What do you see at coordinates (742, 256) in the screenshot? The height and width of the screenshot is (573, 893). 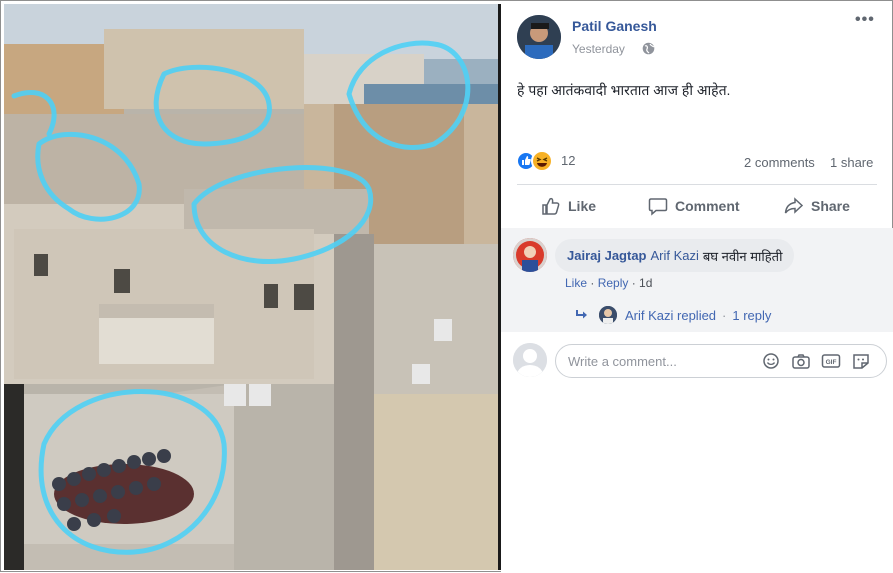 I see `comment-text: बघ नवीन माहिती` at bounding box center [742, 256].